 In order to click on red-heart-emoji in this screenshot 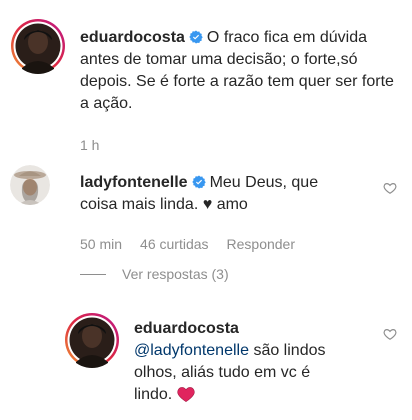, I will do `click(186, 394)`.